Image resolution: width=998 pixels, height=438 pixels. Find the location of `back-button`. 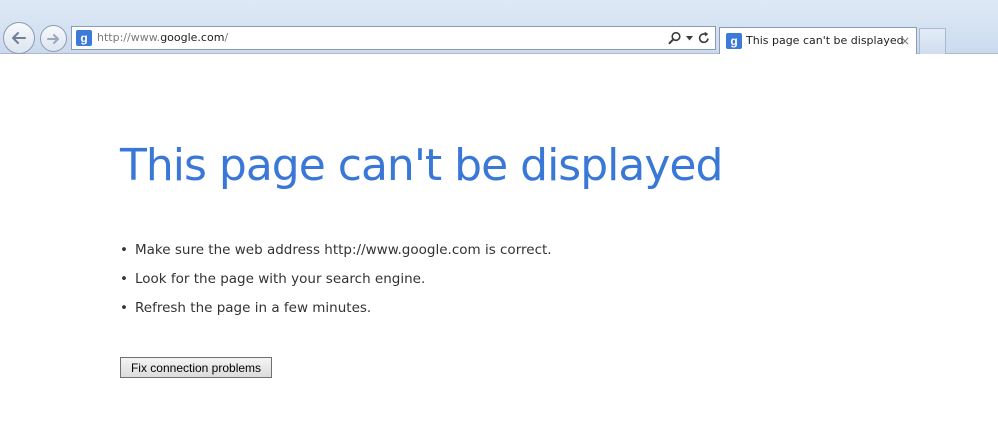

back-button is located at coordinates (19, 38).